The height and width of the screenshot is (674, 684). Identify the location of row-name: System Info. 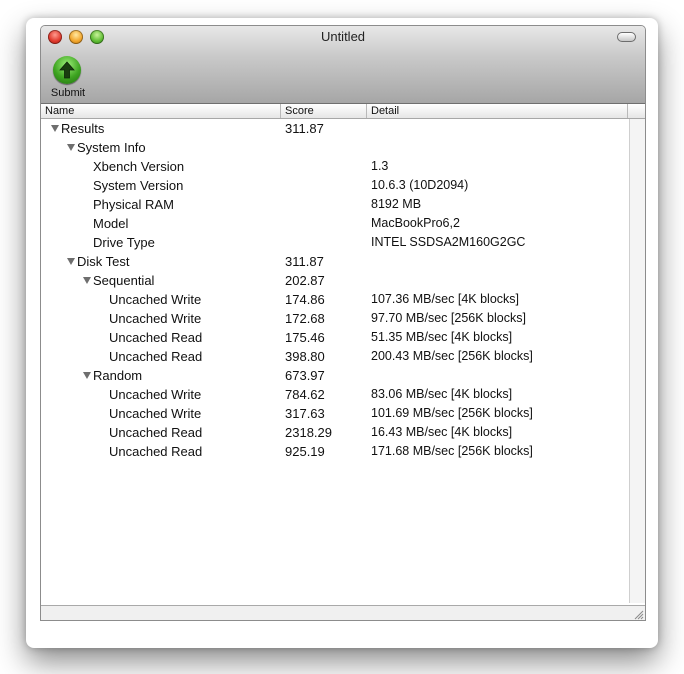
(111, 147).